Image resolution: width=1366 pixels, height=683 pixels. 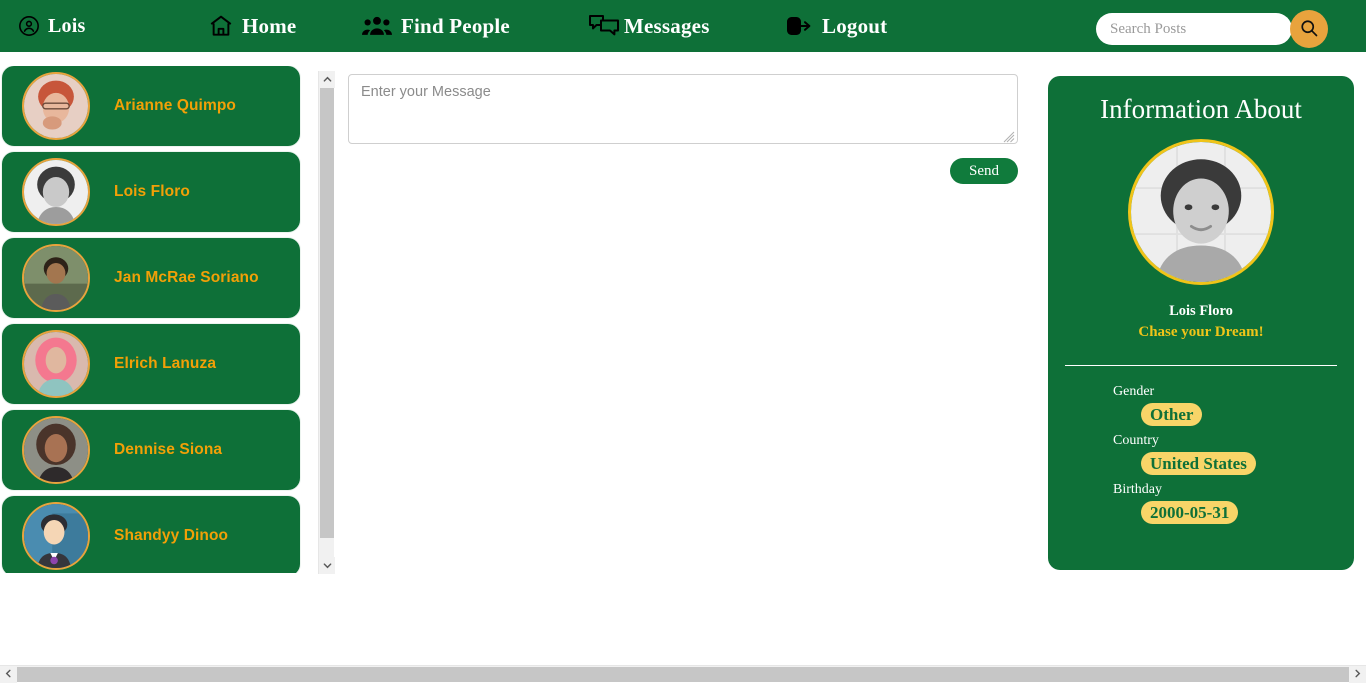 What do you see at coordinates (800, 26) in the screenshot?
I see `logout-icon` at bounding box center [800, 26].